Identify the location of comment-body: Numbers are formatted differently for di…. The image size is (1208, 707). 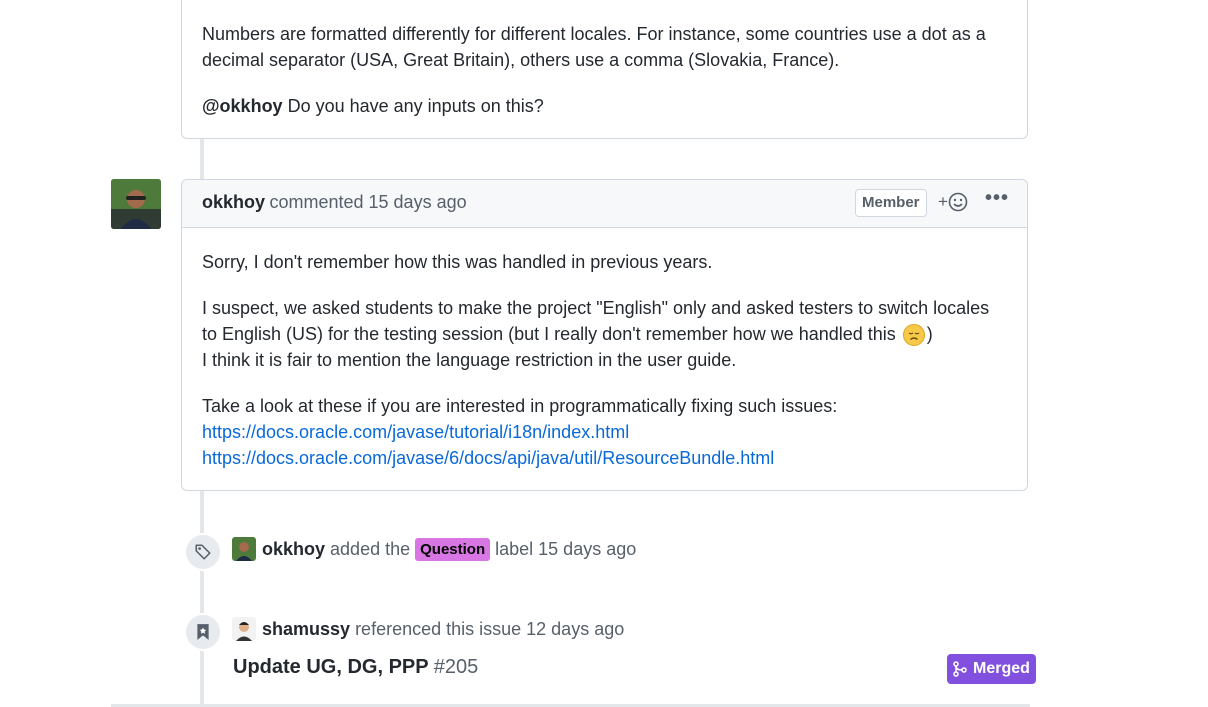
(604, 59).